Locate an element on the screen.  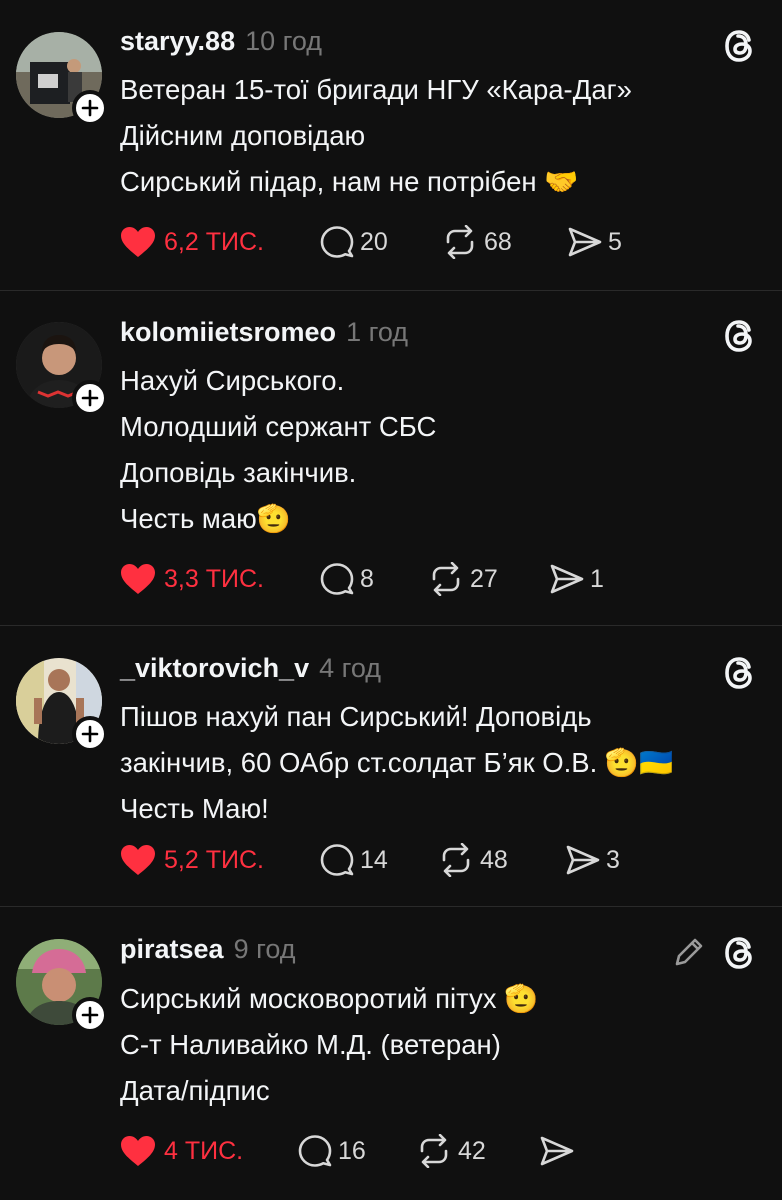
post-actions: 4 ТИС. 16 42 is located at coordinates (420, 1151).